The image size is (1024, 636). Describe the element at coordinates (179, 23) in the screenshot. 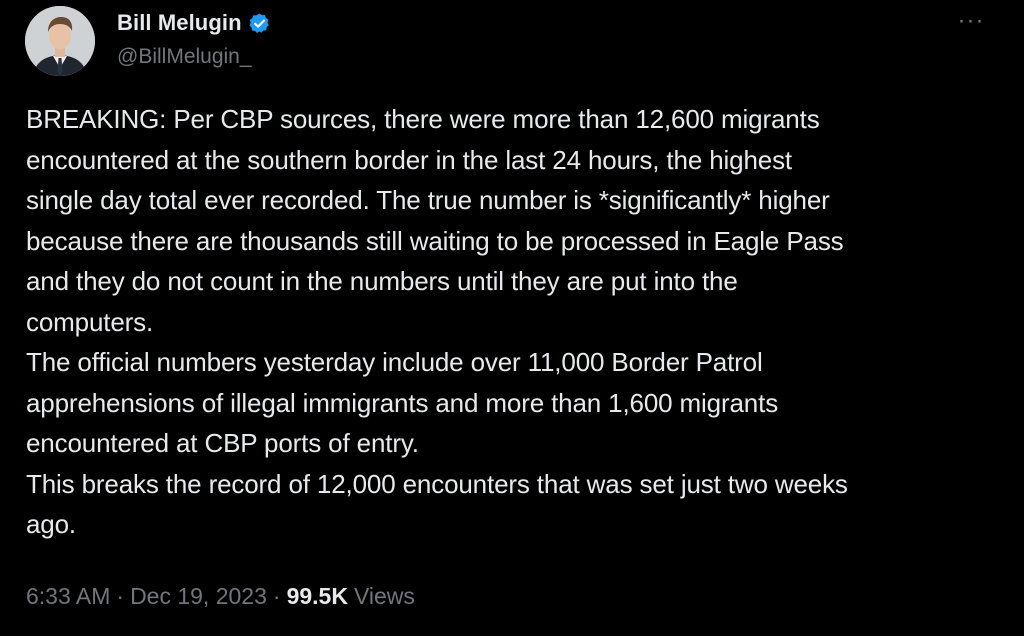

I see `author-display-name: Bill Melugin` at that location.